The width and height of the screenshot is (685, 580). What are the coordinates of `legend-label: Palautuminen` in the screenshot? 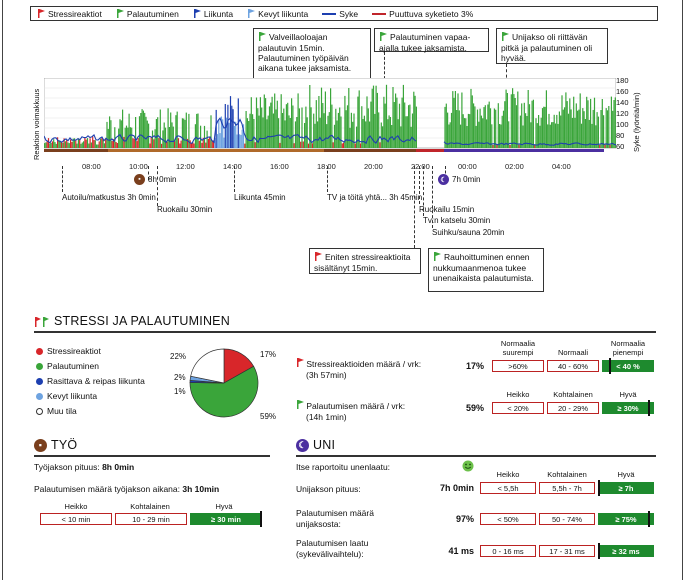 It's located at (152, 13).